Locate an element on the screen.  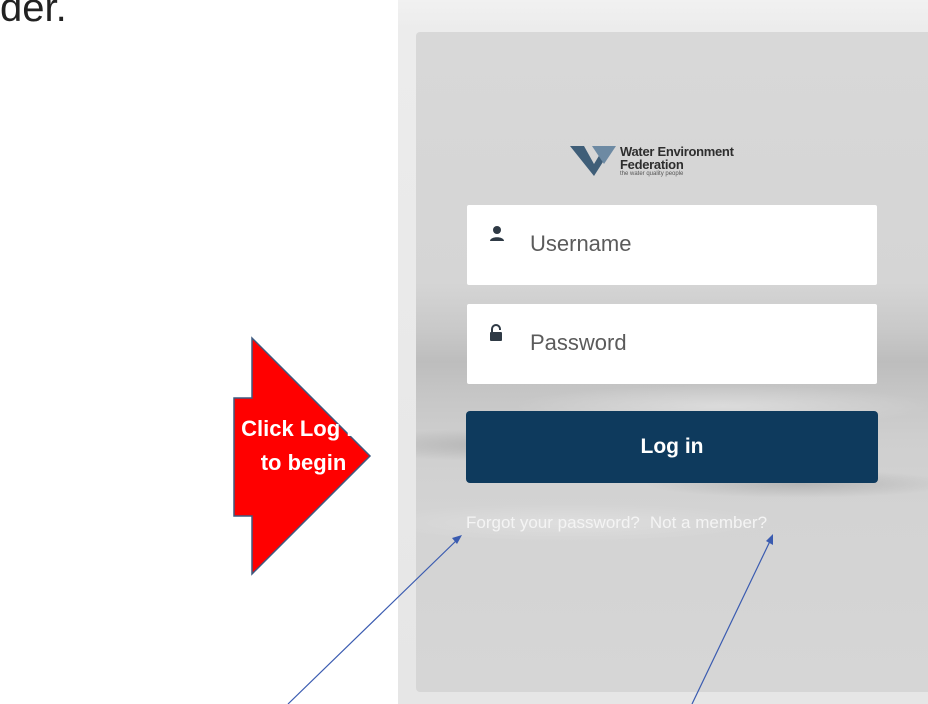
username-placeholder: Username is located at coordinates (581, 243).